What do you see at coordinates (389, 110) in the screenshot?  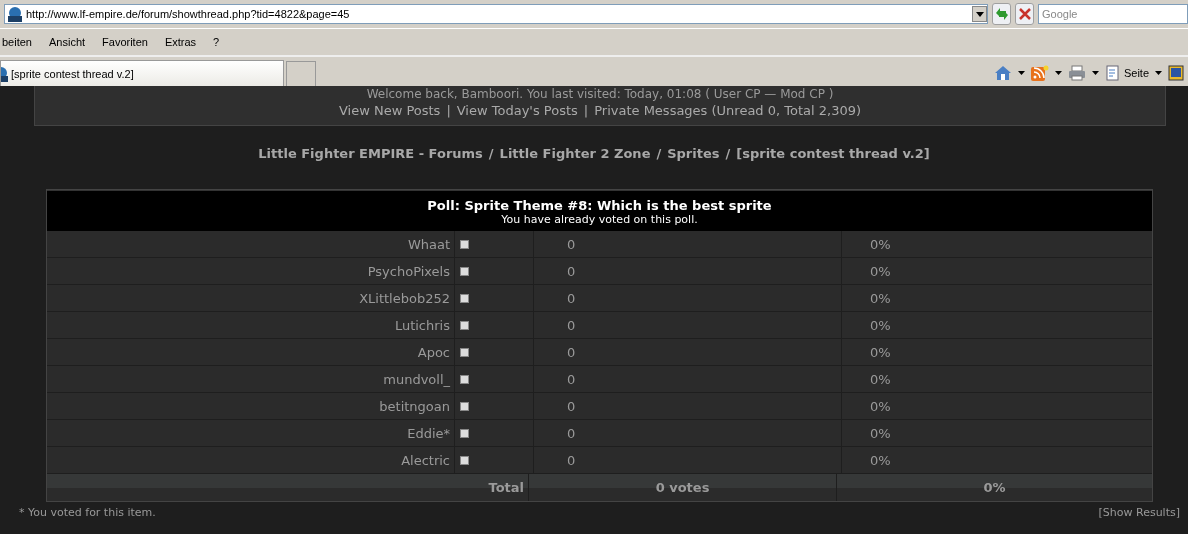 I see `header-link: View New Posts` at bounding box center [389, 110].